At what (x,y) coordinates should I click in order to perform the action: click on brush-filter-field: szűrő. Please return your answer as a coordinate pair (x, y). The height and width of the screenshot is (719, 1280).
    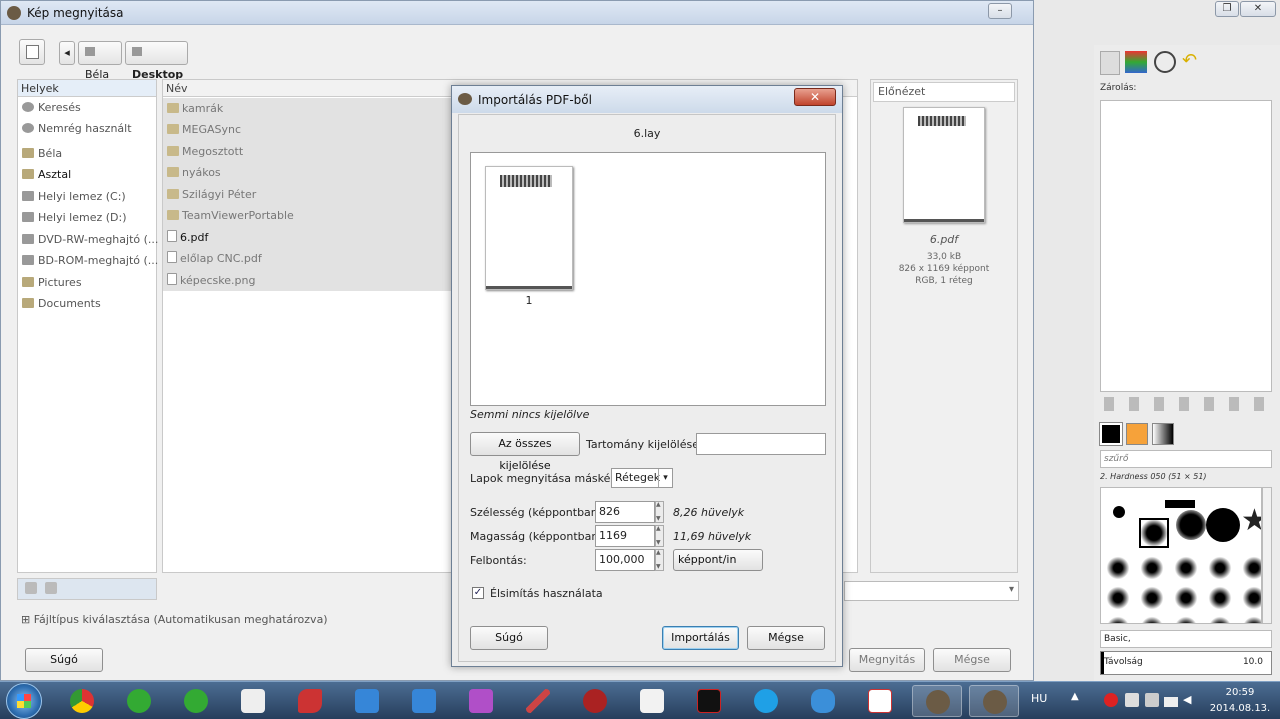
    Looking at the image, I should click on (1186, 459).